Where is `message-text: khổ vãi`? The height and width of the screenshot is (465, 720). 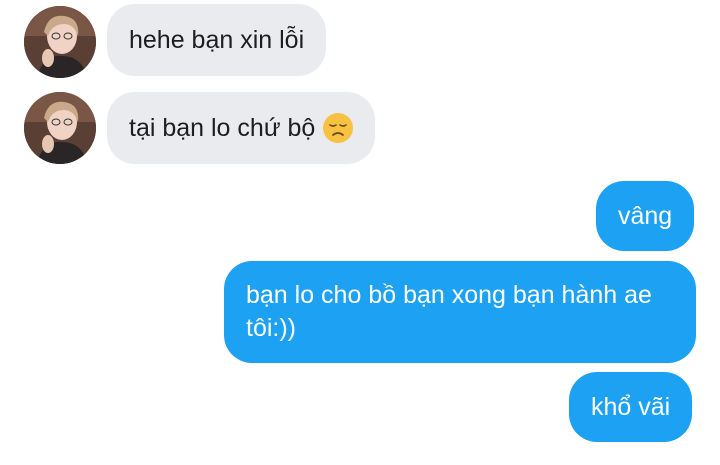 message-text: khổ vãi is located at coordinates (631, 406).